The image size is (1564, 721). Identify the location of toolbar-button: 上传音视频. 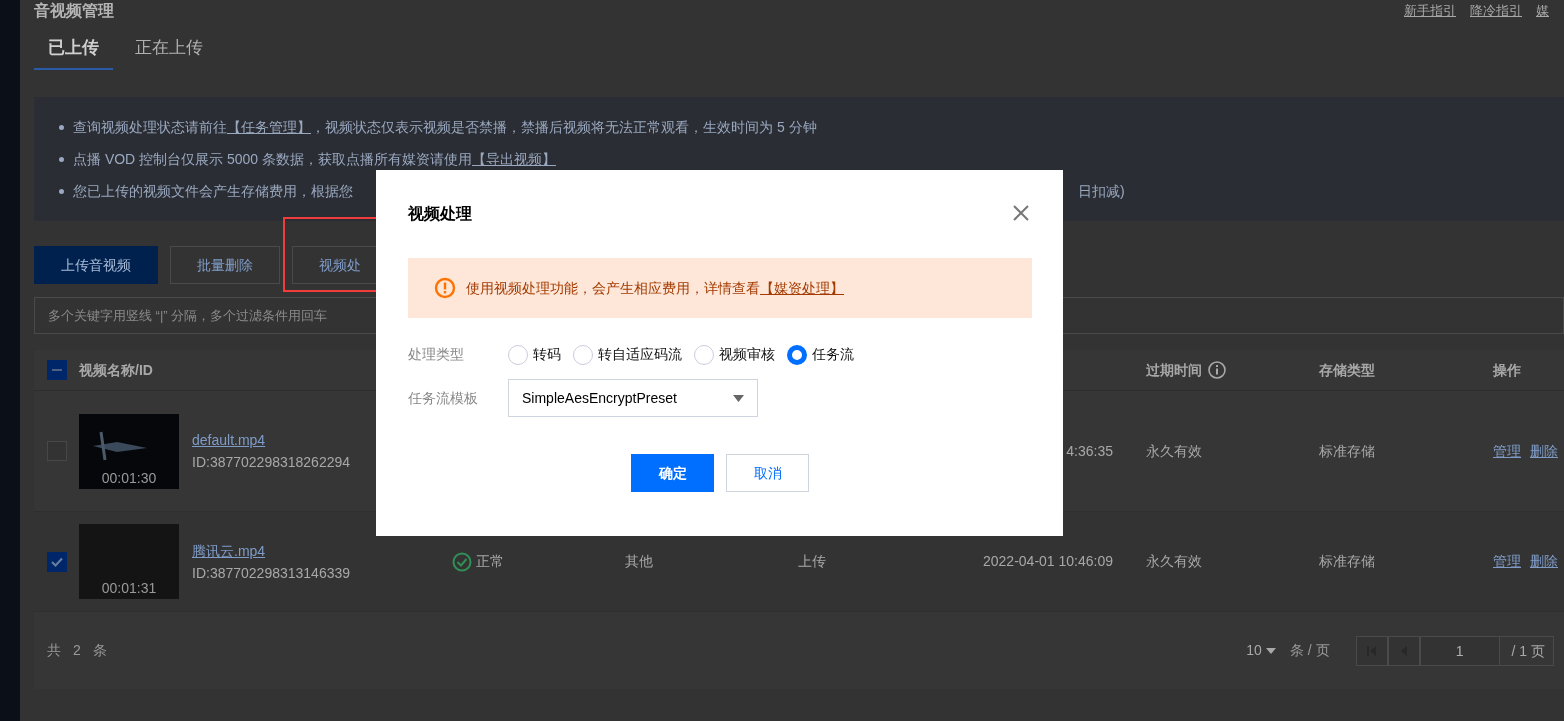
(96, 265).